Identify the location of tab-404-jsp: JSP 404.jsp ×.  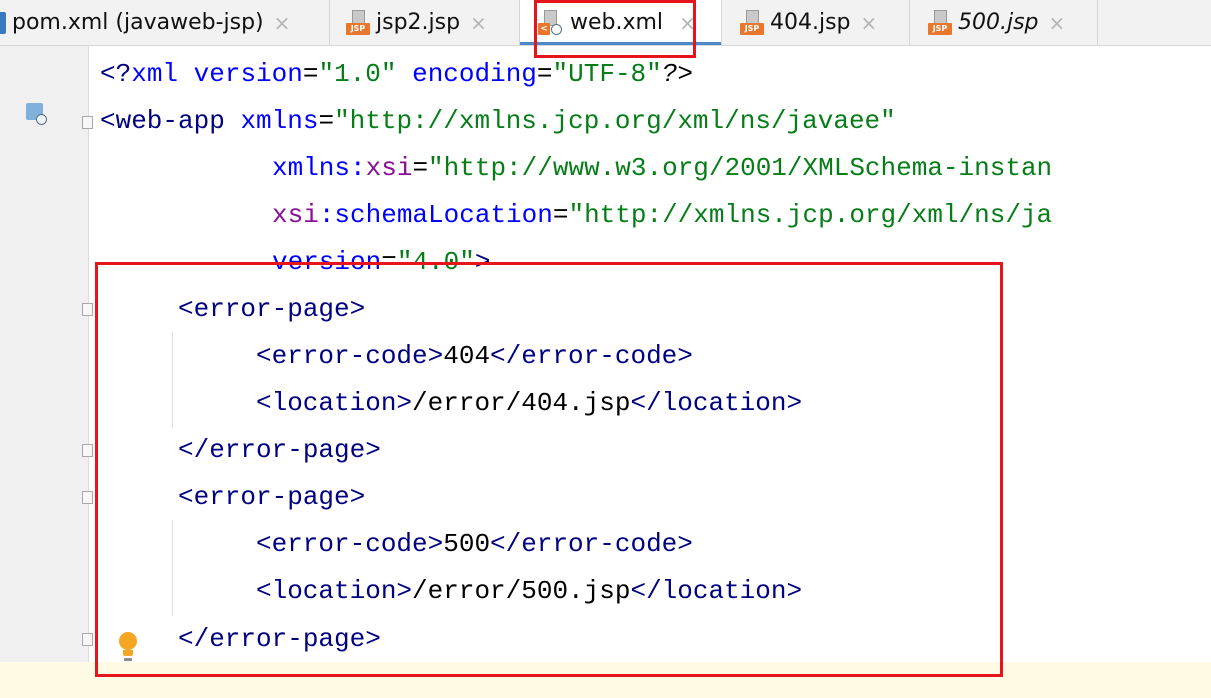
(816, 22).